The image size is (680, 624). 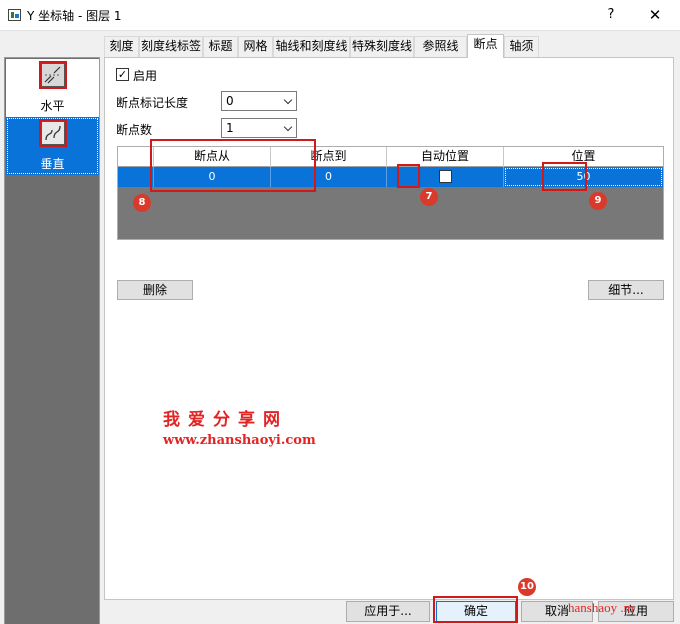 I want to click on row-header, so click(x=136, y=177).